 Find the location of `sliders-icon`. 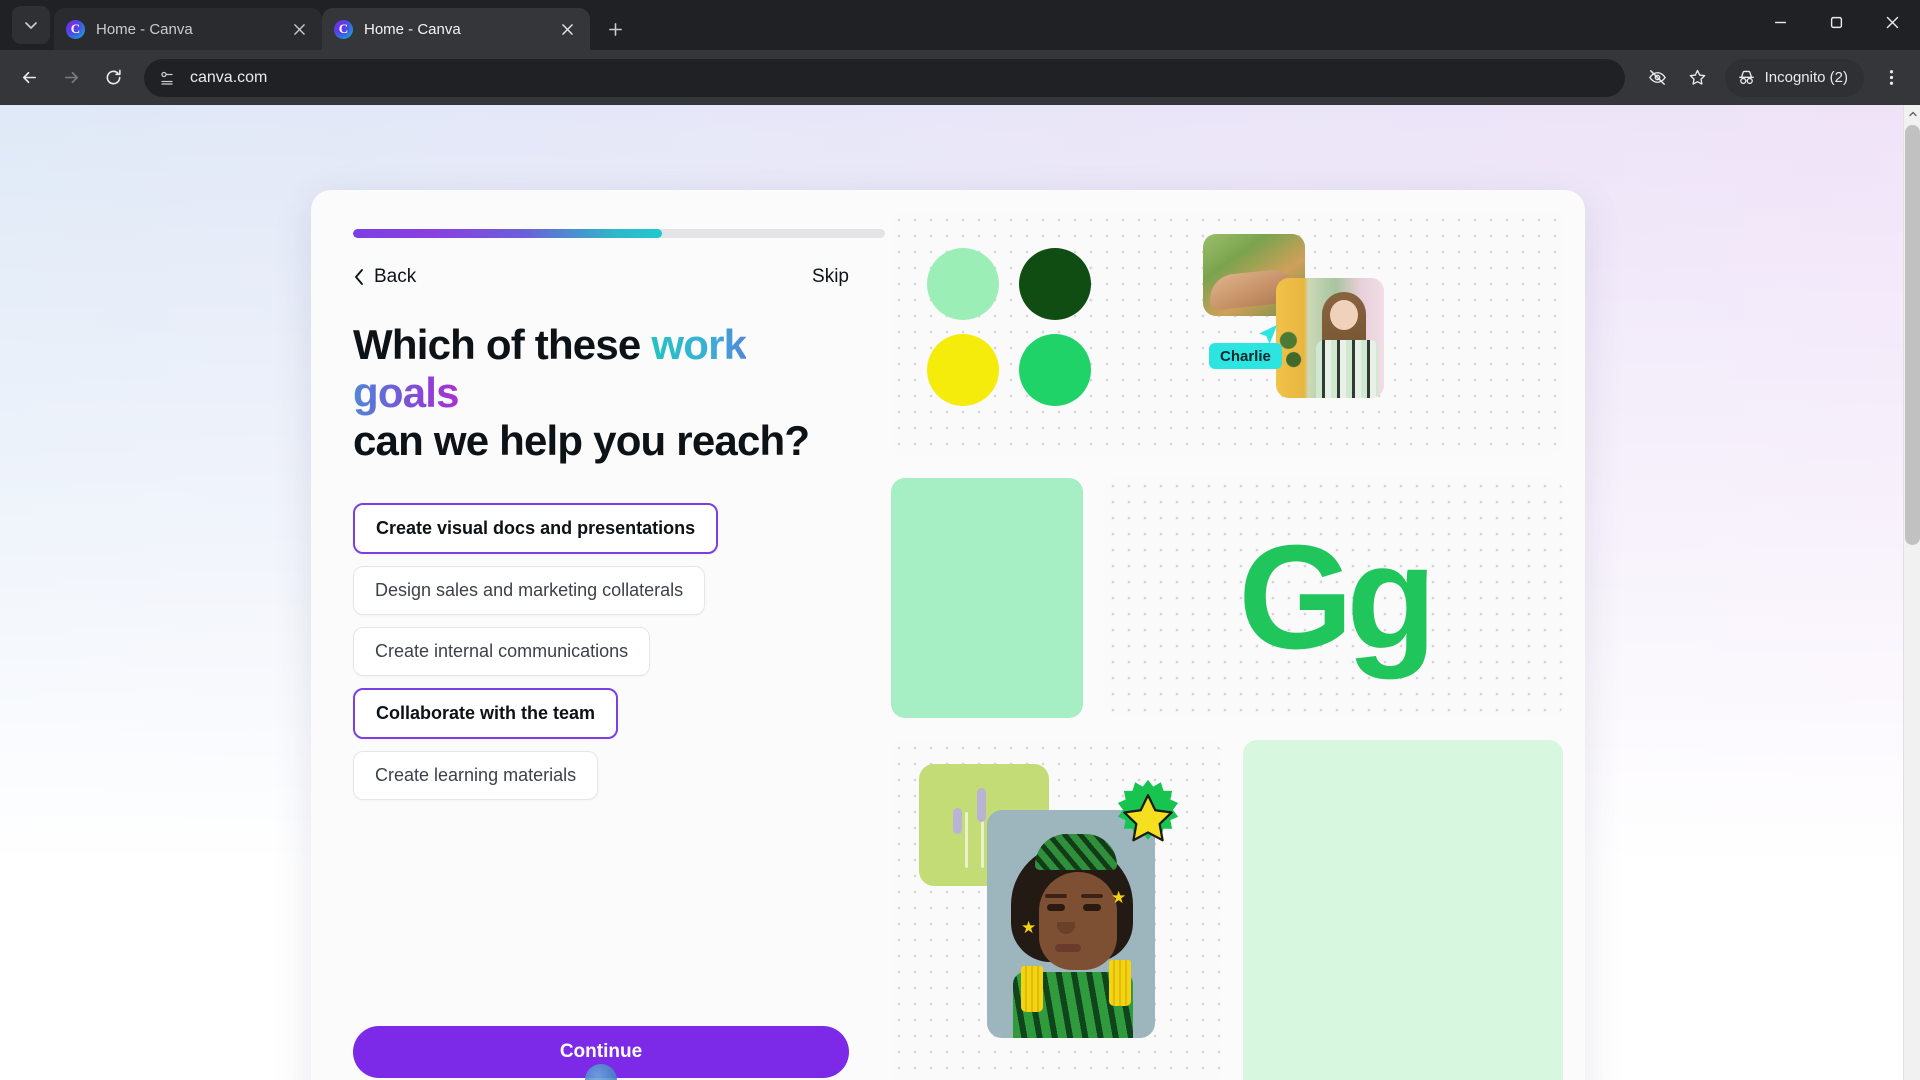

sliders-icon is located at coordinates (167, 78).